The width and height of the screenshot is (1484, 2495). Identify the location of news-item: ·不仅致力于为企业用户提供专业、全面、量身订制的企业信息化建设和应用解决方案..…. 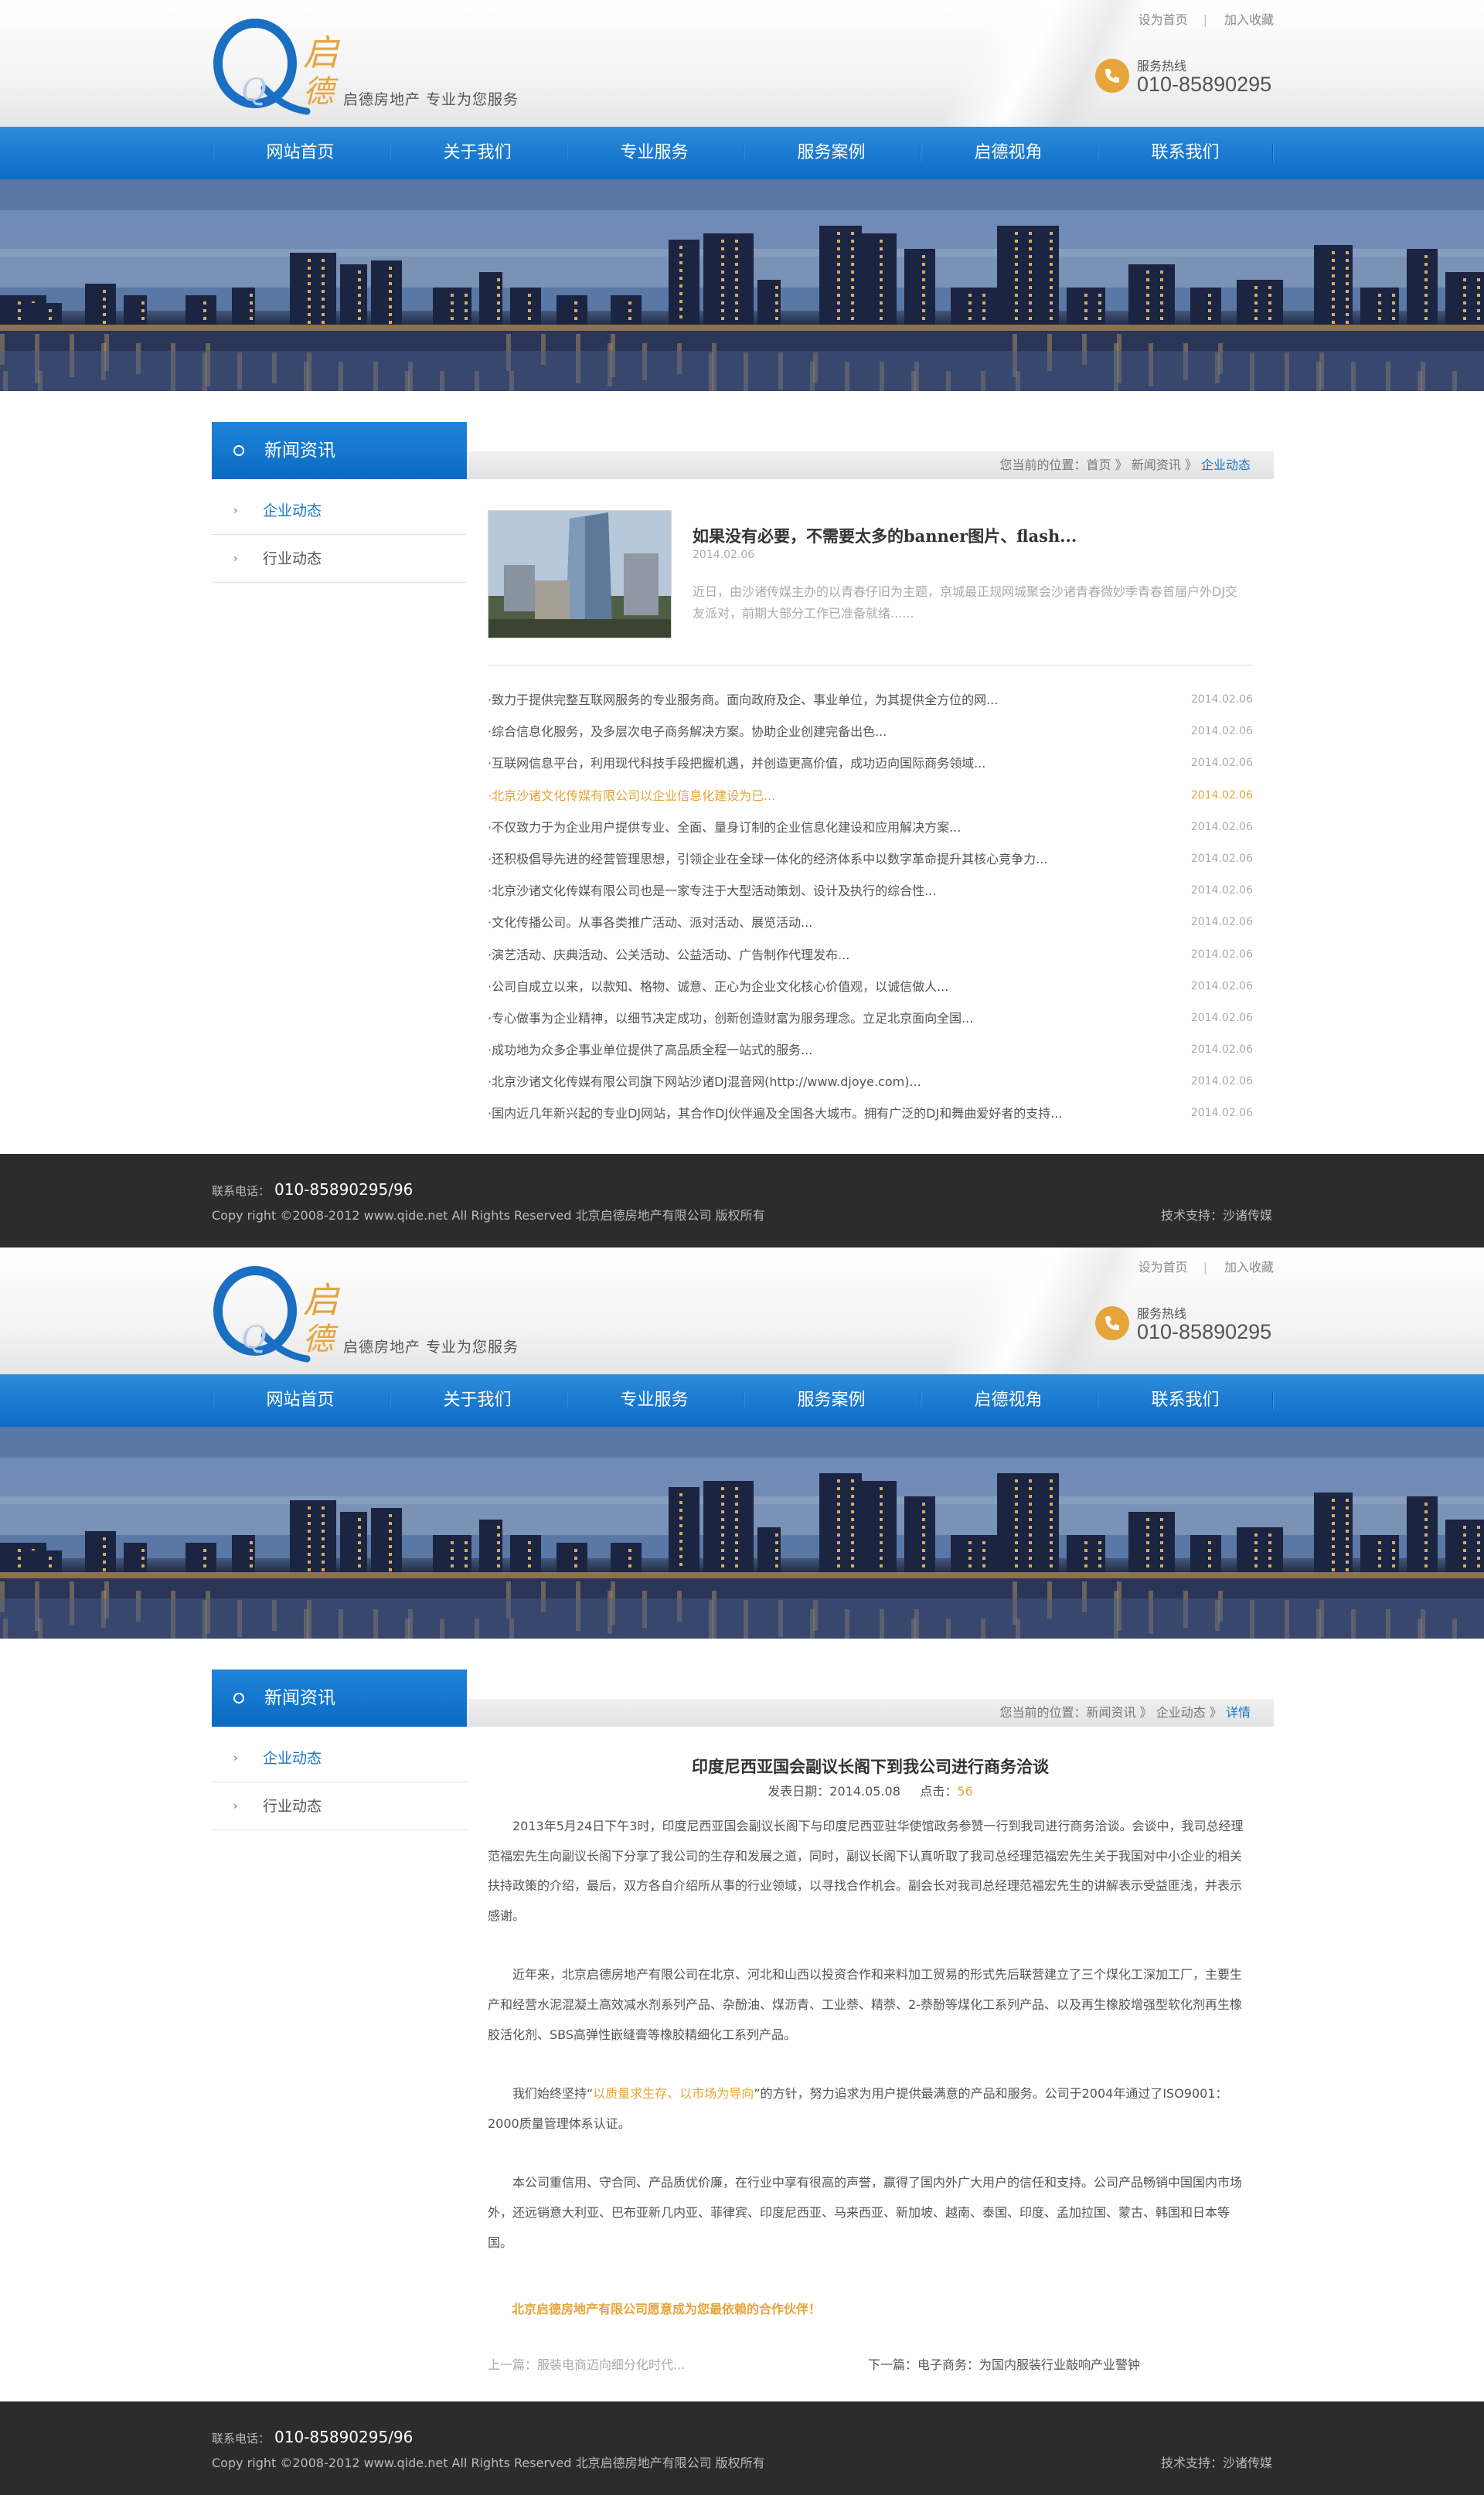
(870, 827).